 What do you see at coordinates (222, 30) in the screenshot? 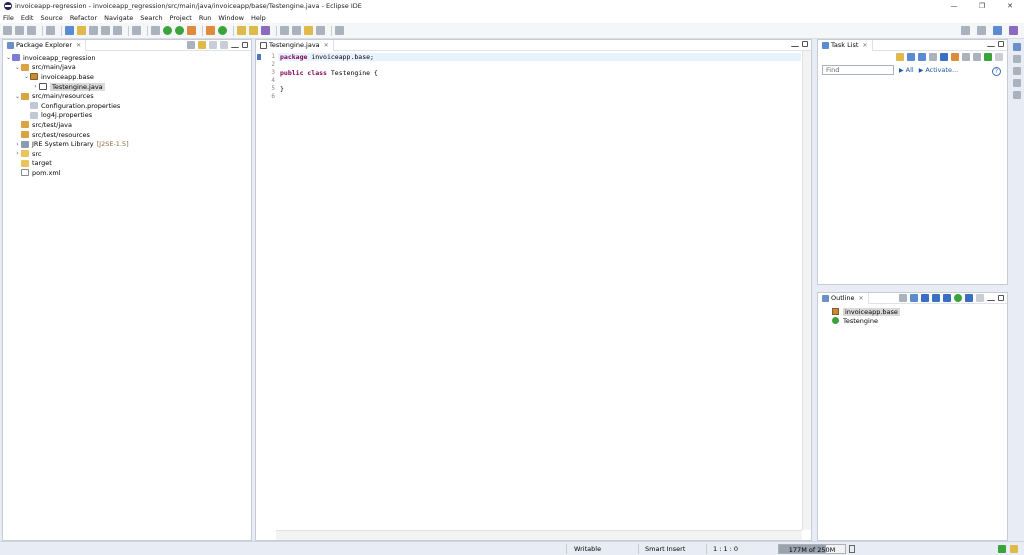
I see `new-class-icon` at bounding box center [222, 30].